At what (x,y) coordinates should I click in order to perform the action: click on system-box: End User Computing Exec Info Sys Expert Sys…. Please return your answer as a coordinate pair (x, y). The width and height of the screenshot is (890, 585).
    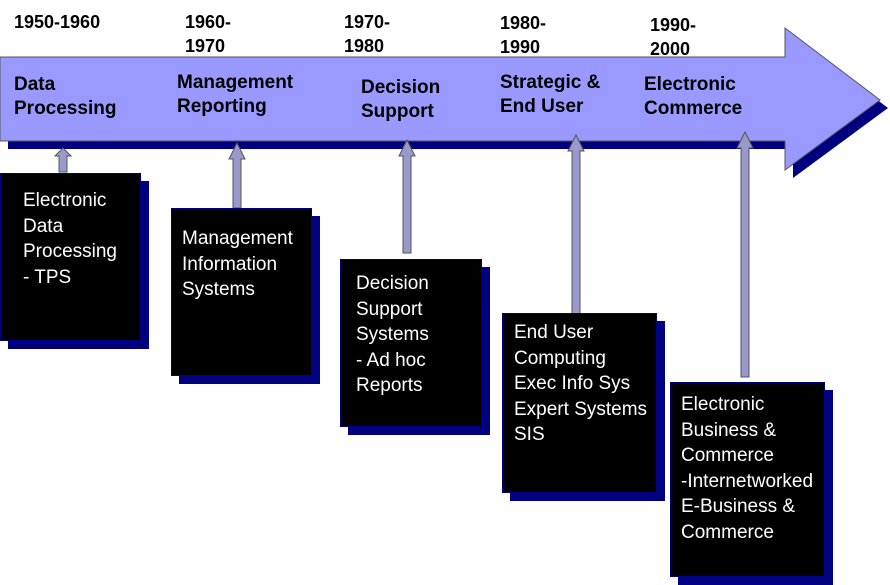
    Looking at the image, I should click on (579, 403).